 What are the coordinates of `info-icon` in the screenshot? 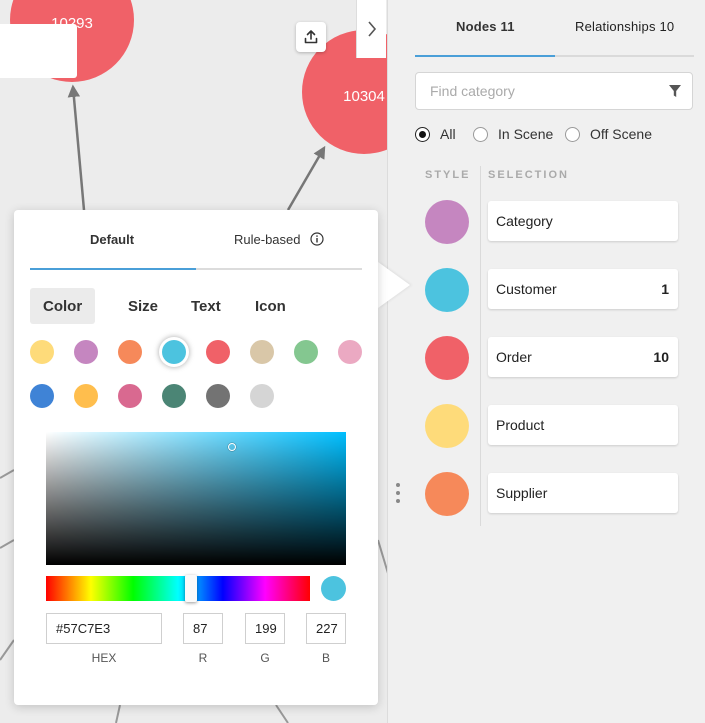 It's located at (317, 239).